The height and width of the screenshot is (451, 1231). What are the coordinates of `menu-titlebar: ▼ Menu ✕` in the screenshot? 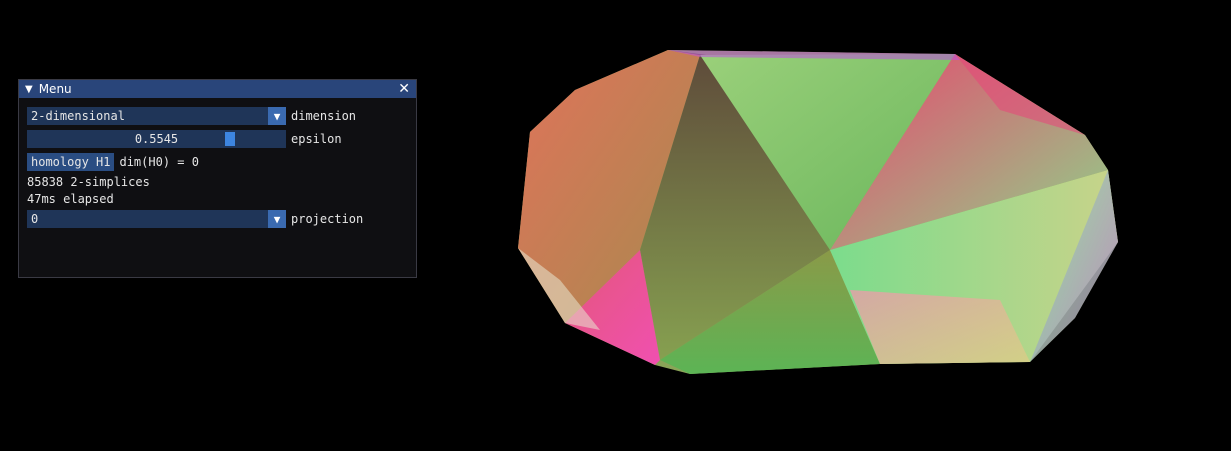 It's located at (217, 89).